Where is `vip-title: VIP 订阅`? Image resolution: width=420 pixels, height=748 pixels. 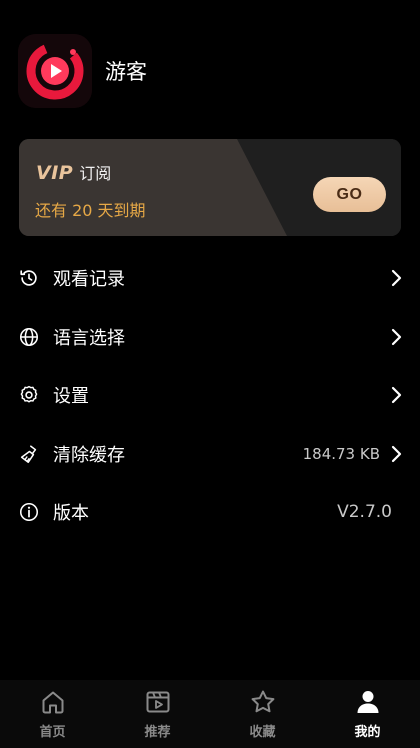
vip-title: VIP 订阅 is located at coordinates (73, 172).